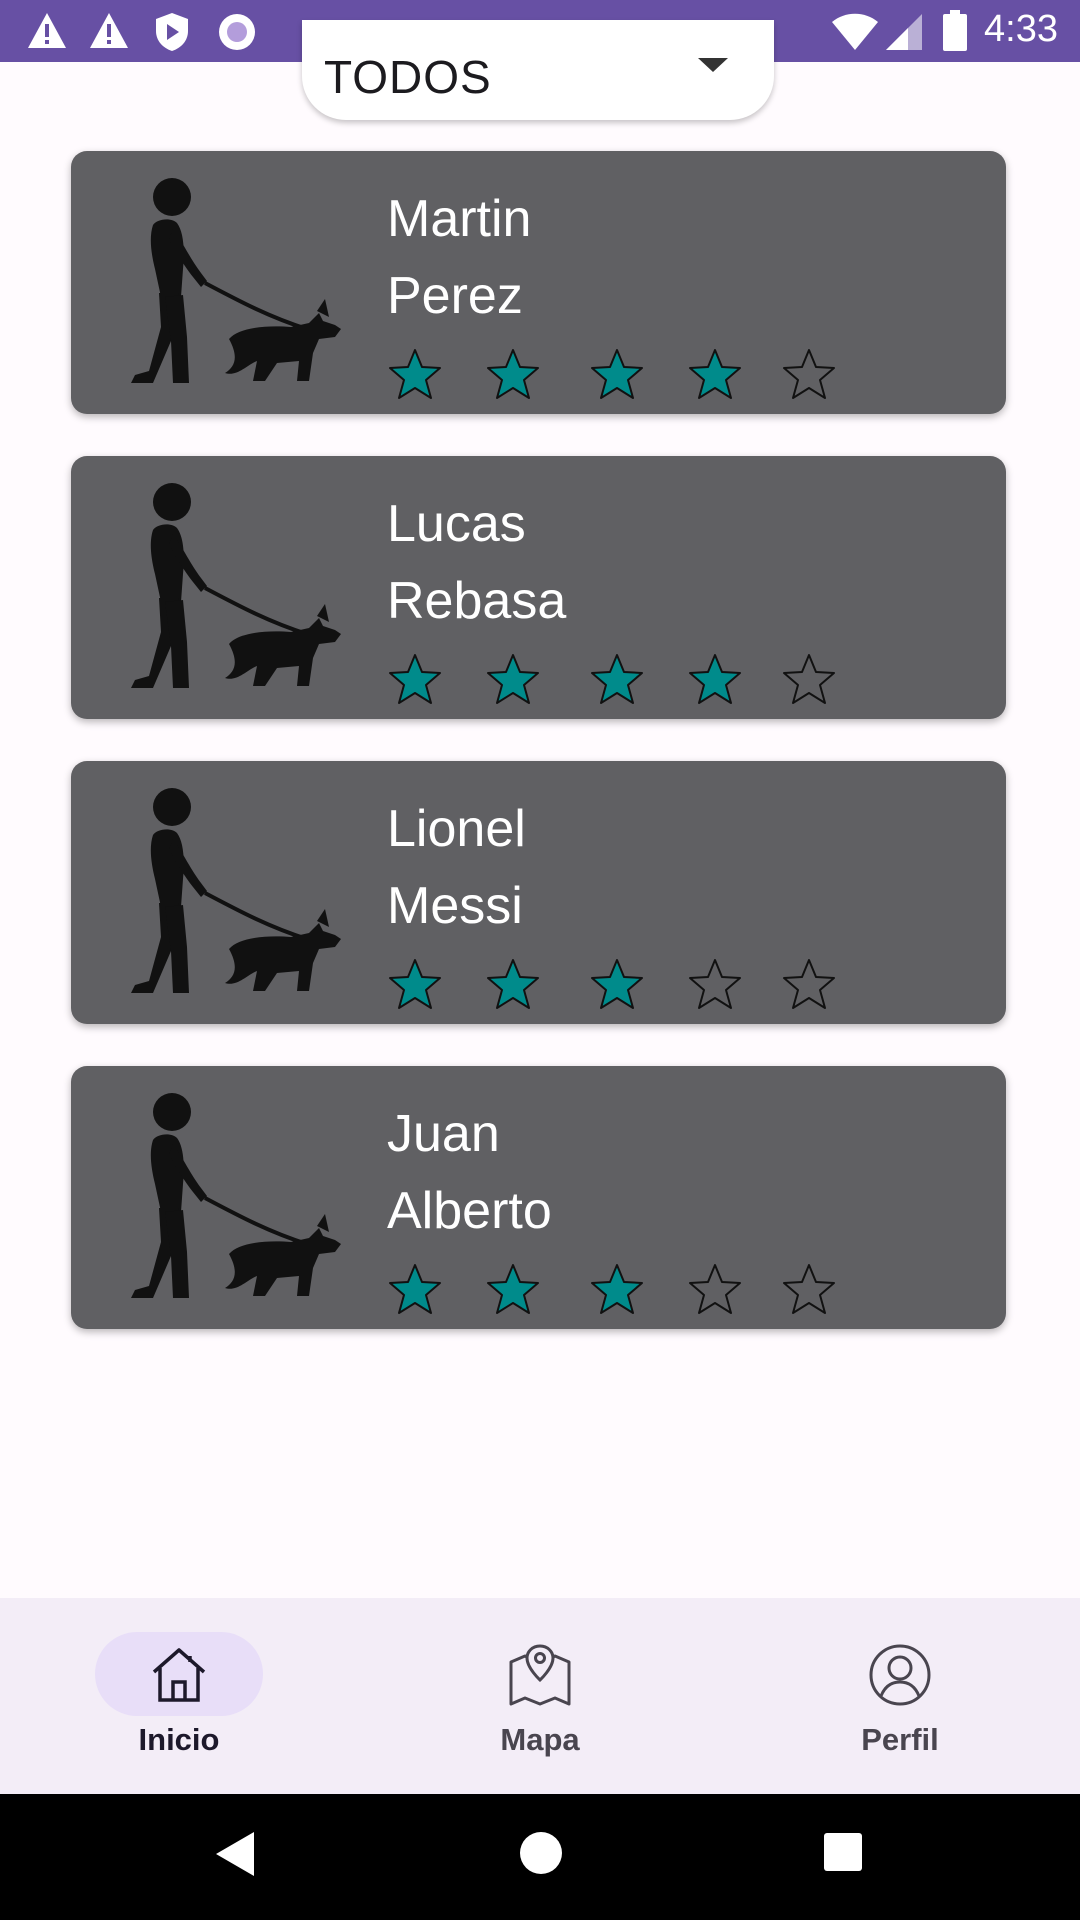  Describe the element at coordinates (855, 31) in the screenshot. I see `wifi-icon` at that location.